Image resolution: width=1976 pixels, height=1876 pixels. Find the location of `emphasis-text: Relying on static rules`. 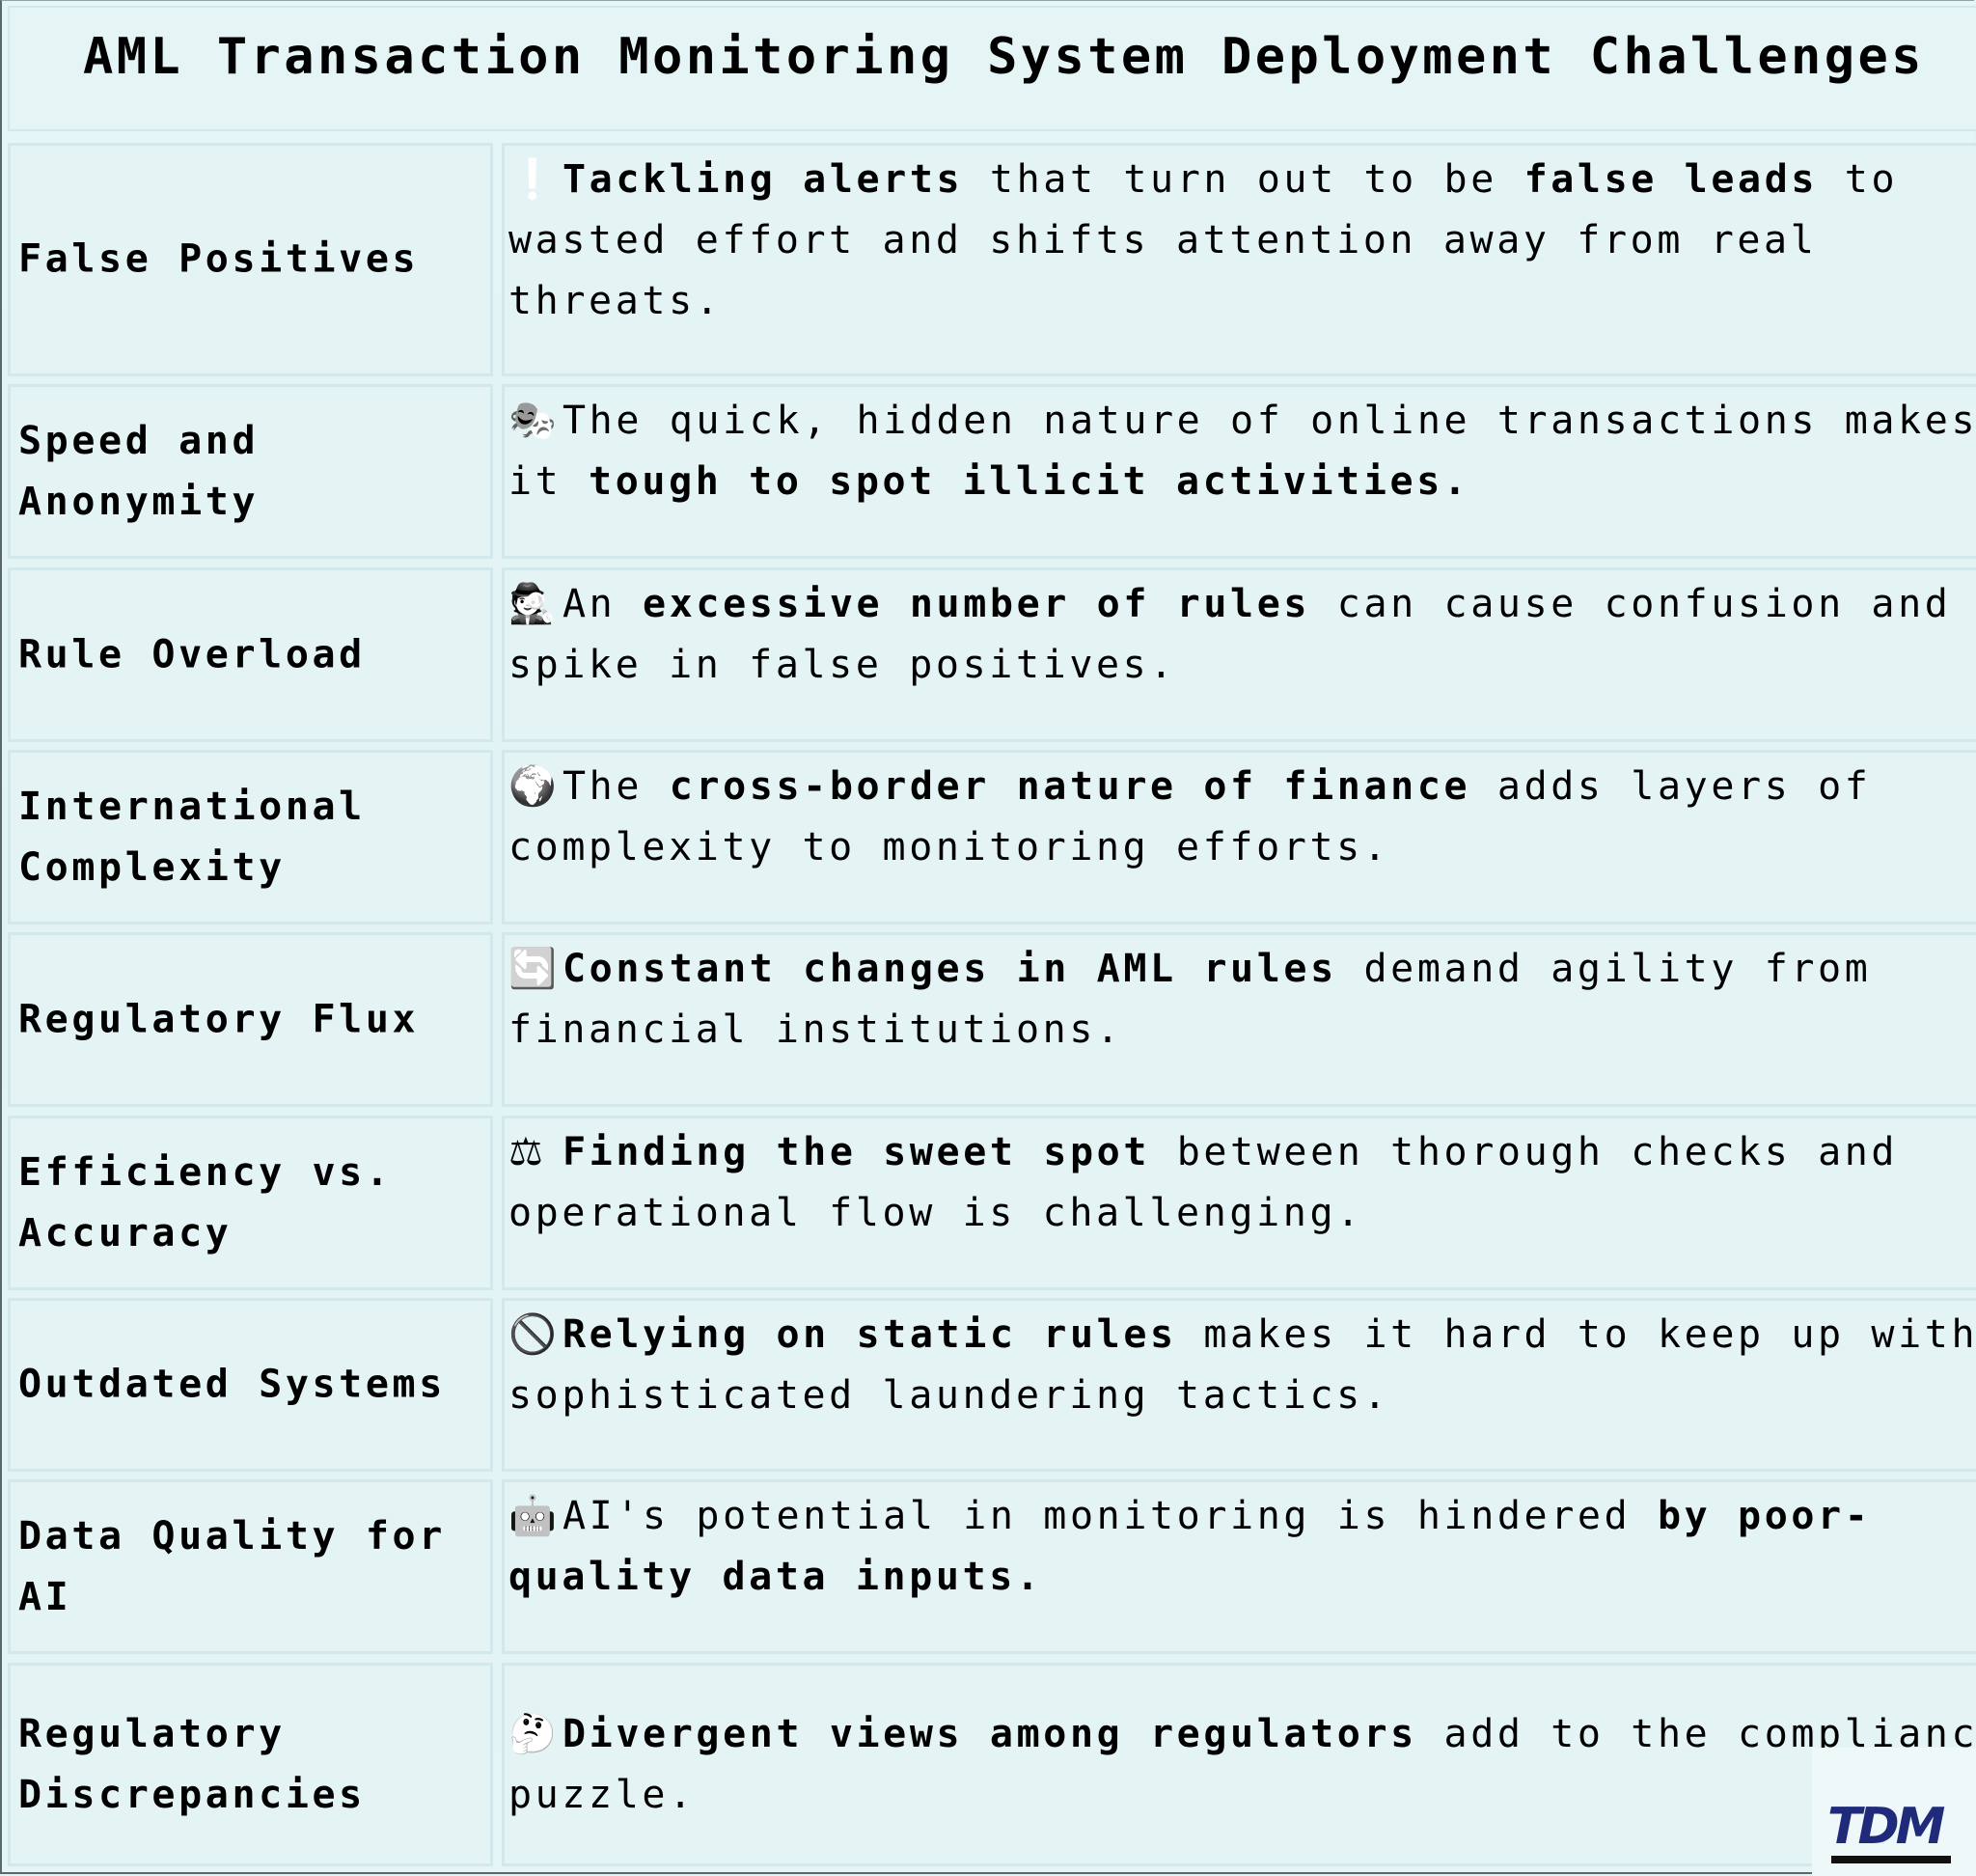

emphasis-text: Relying on static rules is located at coordinates (870, 1334).